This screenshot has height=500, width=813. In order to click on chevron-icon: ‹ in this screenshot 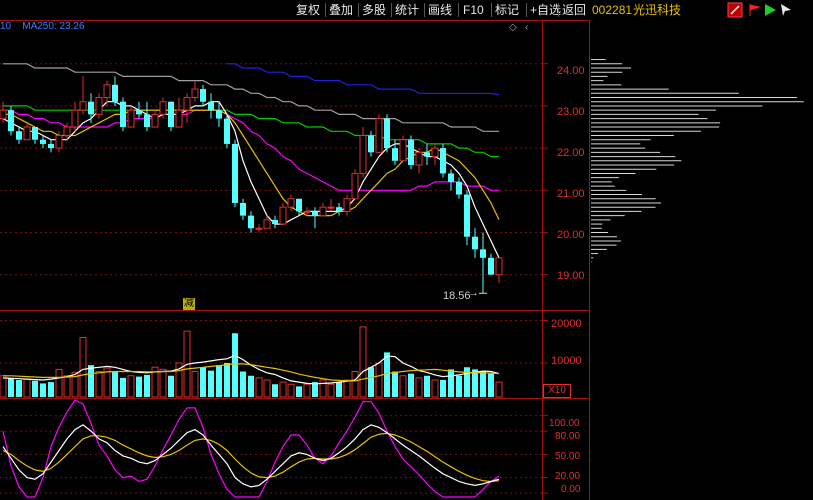, I will do `click(526, 27)`.